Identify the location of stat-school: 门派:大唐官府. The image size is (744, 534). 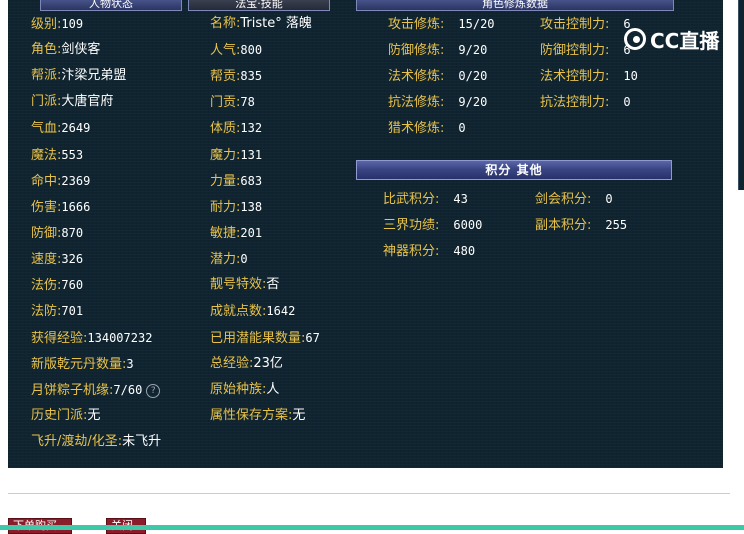
(72, 101).